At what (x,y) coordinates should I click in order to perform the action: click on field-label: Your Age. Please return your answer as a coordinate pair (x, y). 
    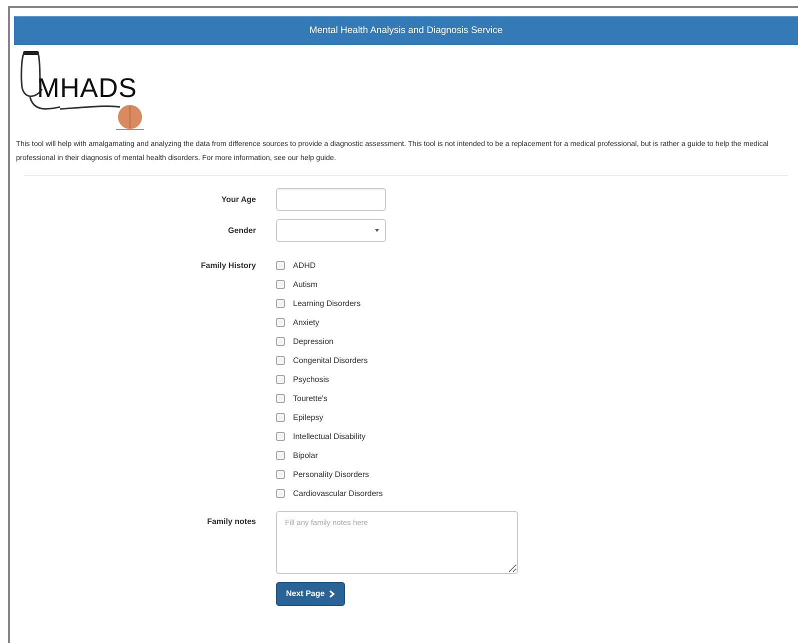
    Looking at the image, I should click on (238, 200).